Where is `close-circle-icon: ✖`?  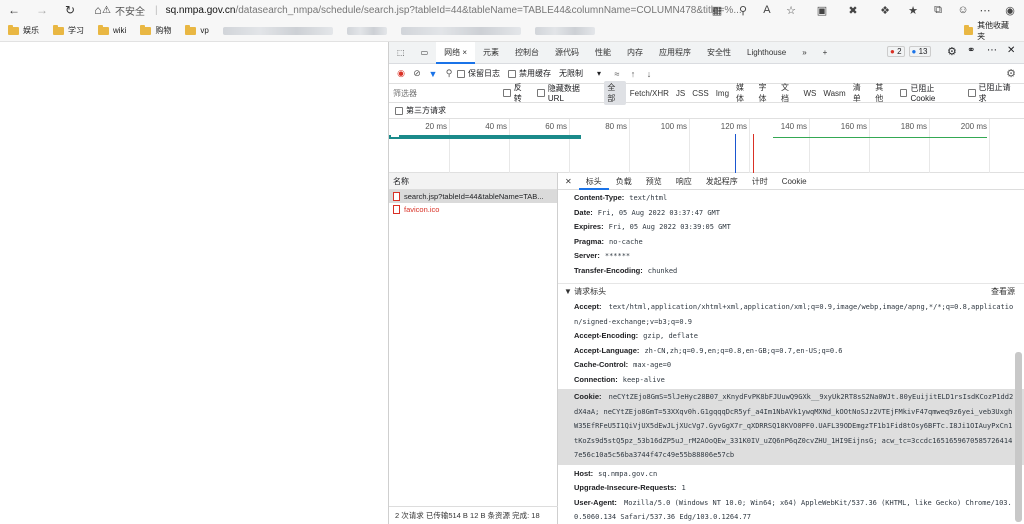
close-circle-icon: ✖ is located at coordinates (853, 10).